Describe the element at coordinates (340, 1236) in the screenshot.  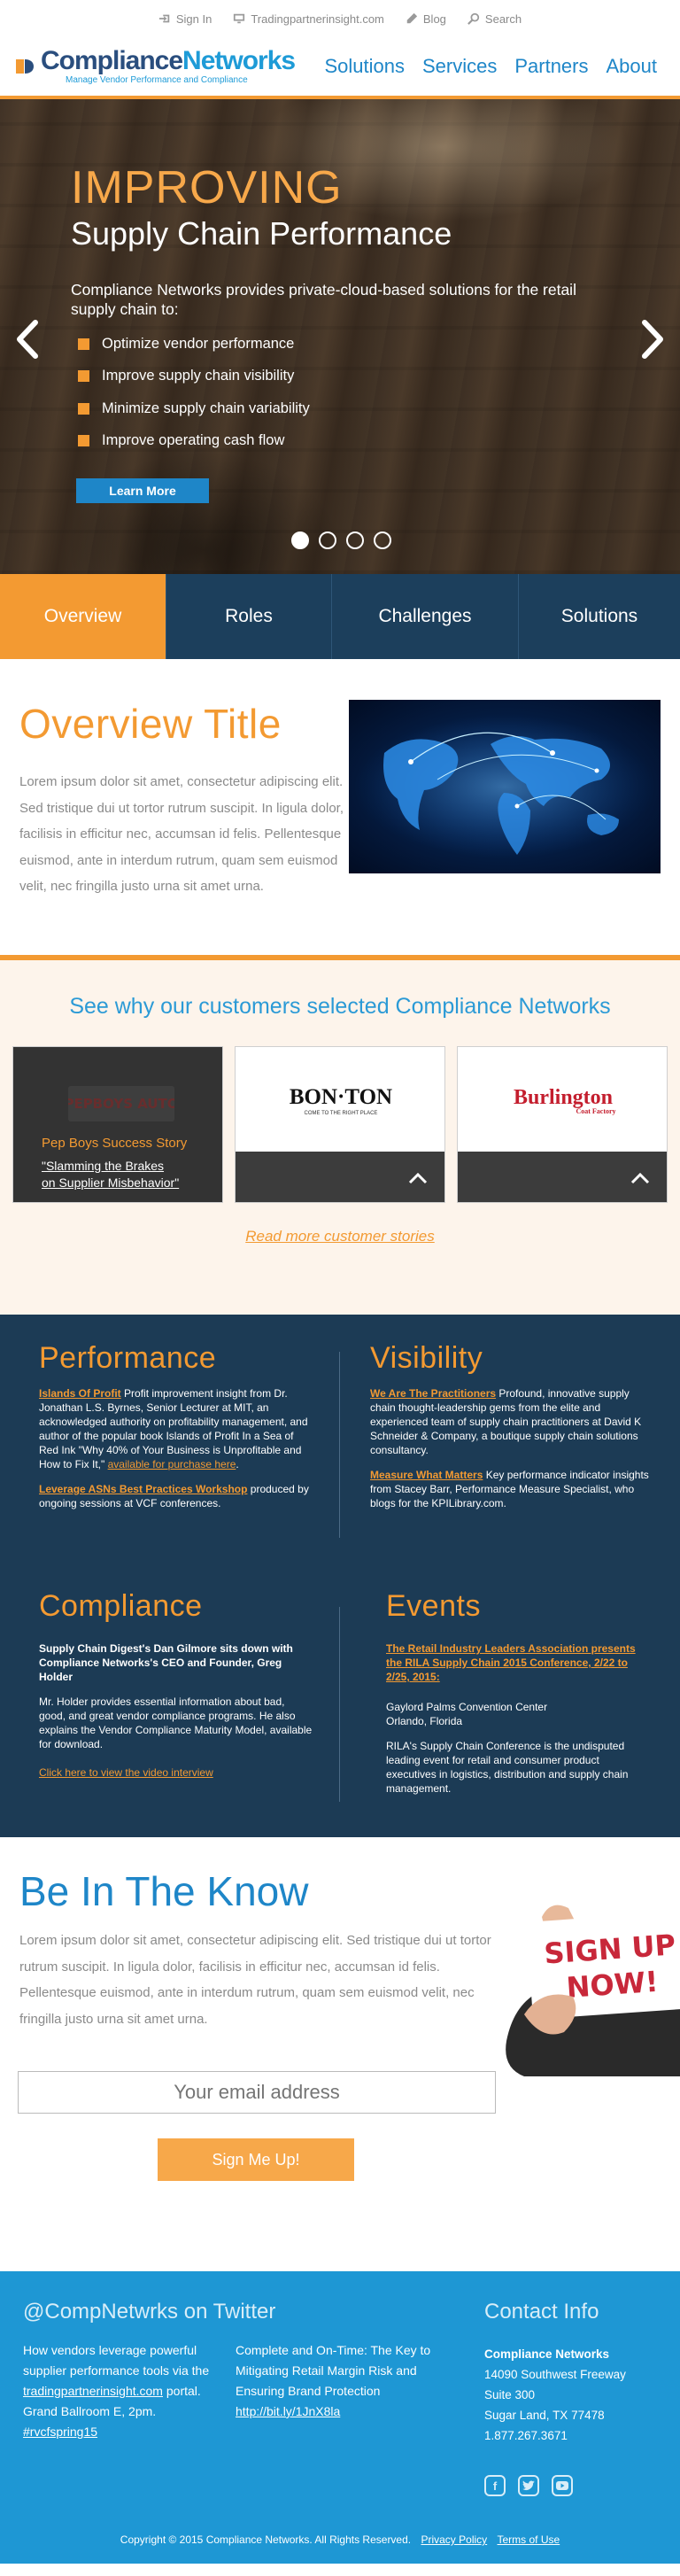
I see `read-more-stories-link: Read more customer stories` at that location.